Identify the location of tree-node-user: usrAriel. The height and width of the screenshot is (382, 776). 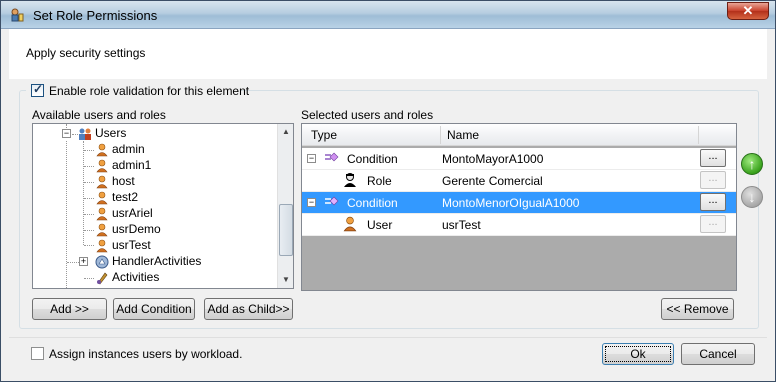
(124, 213).